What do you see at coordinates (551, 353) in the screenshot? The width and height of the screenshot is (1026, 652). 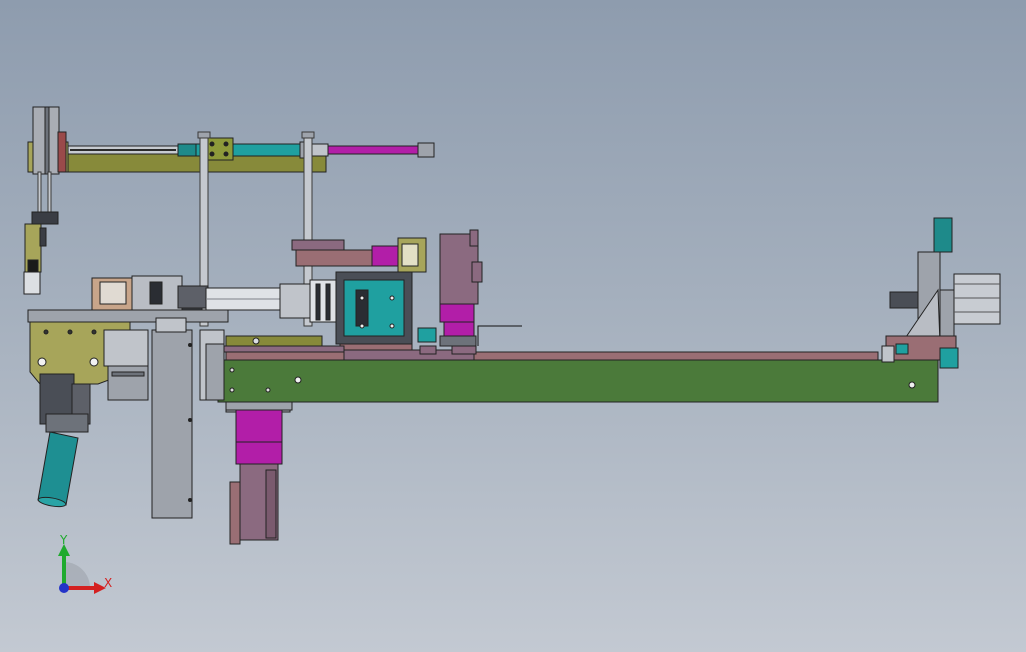 I see `base-rail` at bounding box center [551, 353].